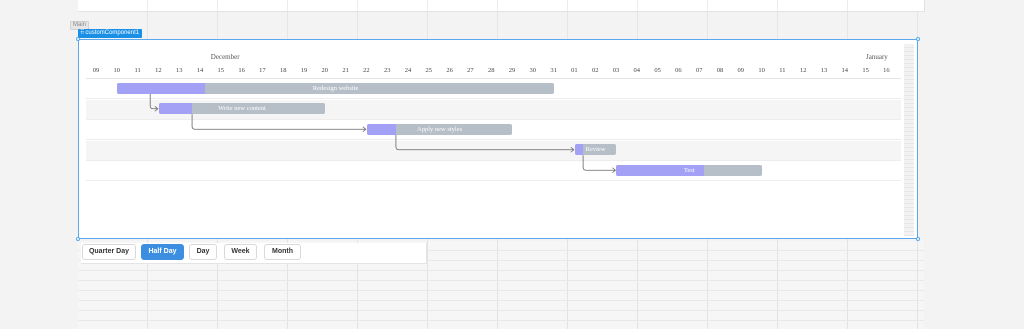 The height and width of the screenshot is (329, 1024). Describe the element at coordinates (78, 39) in the screenshot. I see `resize-handle-top-left` at that location.